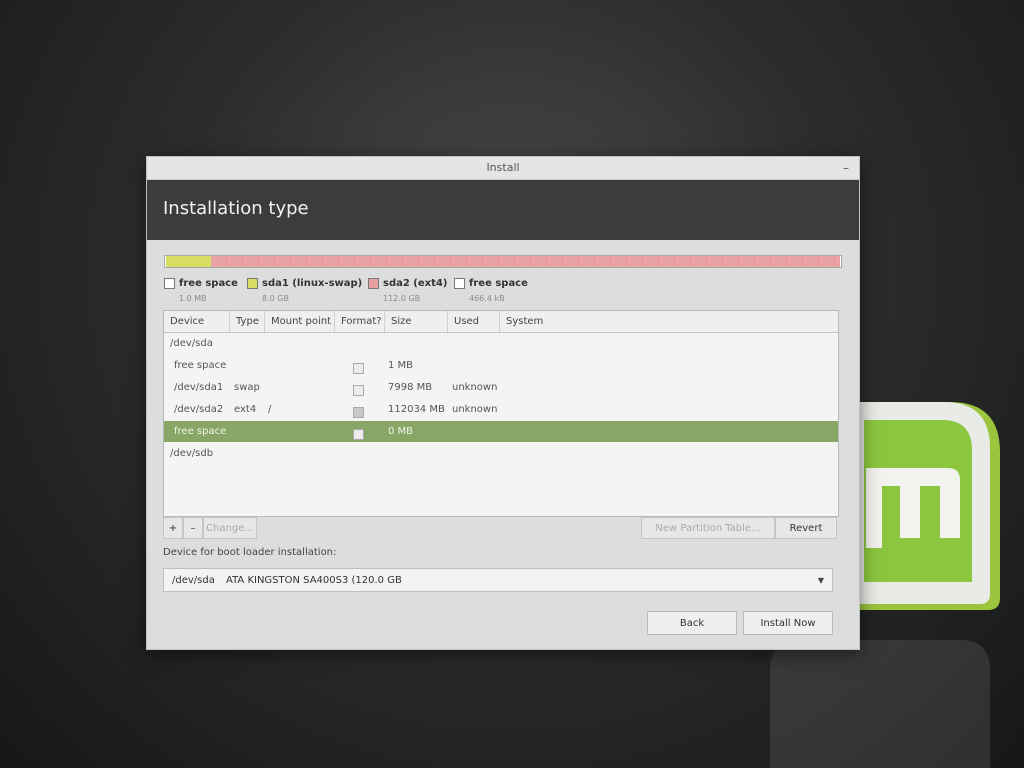 This screenshot has width=1024, height=768. I want to click on page-header: Installation type, so click(503, 210).